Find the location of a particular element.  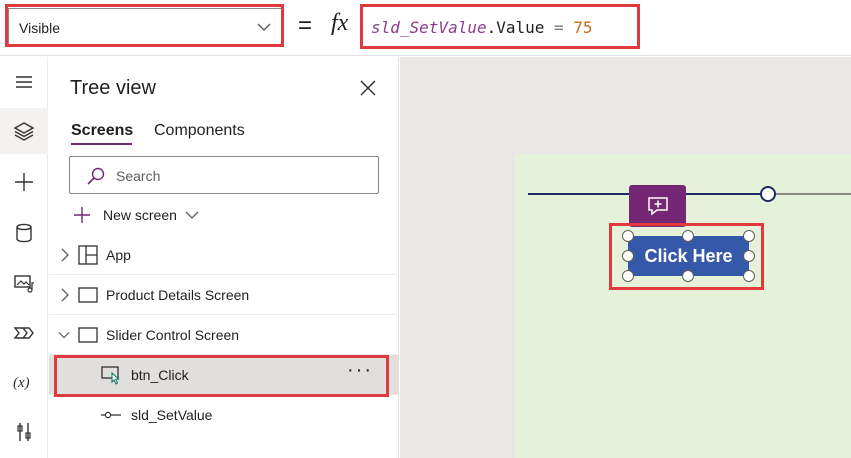

button-control-icon is located at coordinates (110, 375).